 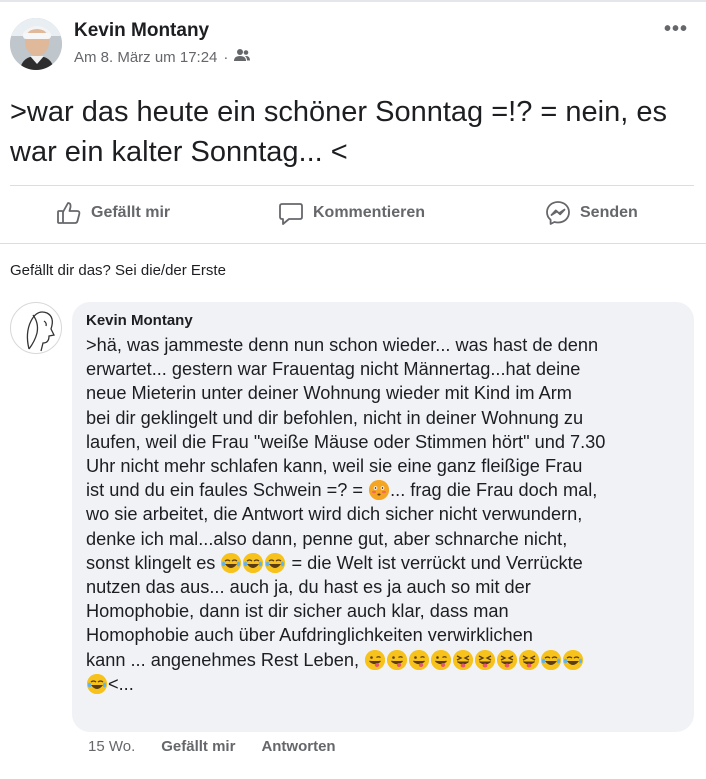 I want to click on comment-label: Kommentieren, so click(x=369, y=212).